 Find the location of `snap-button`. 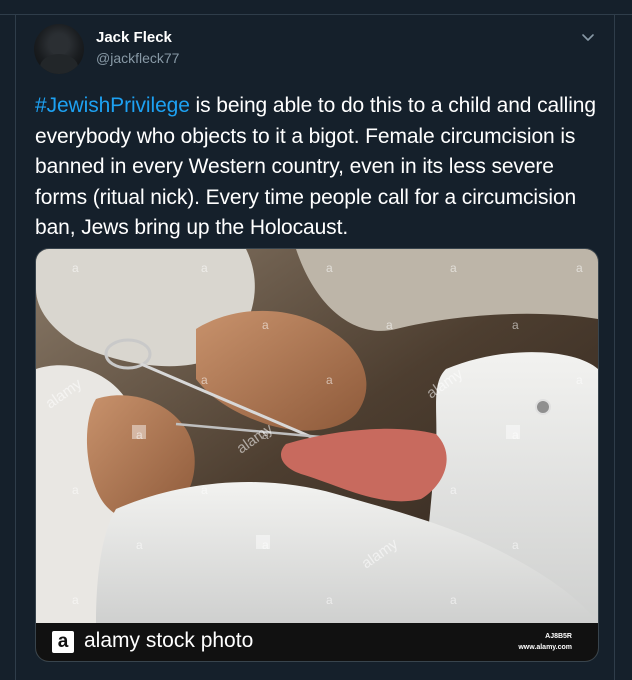

snap-button is located at coordinates (543, 407).